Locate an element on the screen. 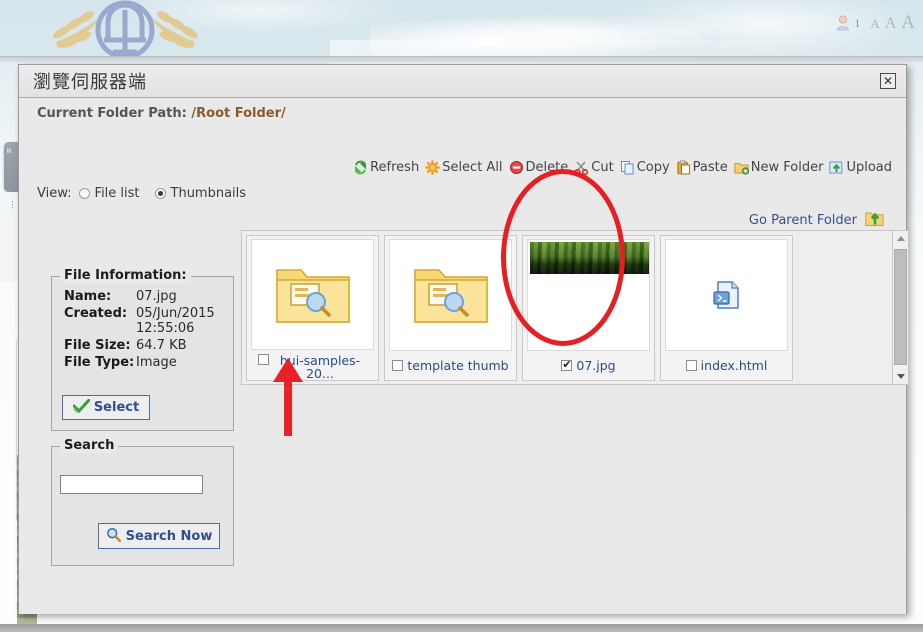 The image size is (923, 632). file-info-row: File Size: 64.7 KB is located at coordinates (142, 345).